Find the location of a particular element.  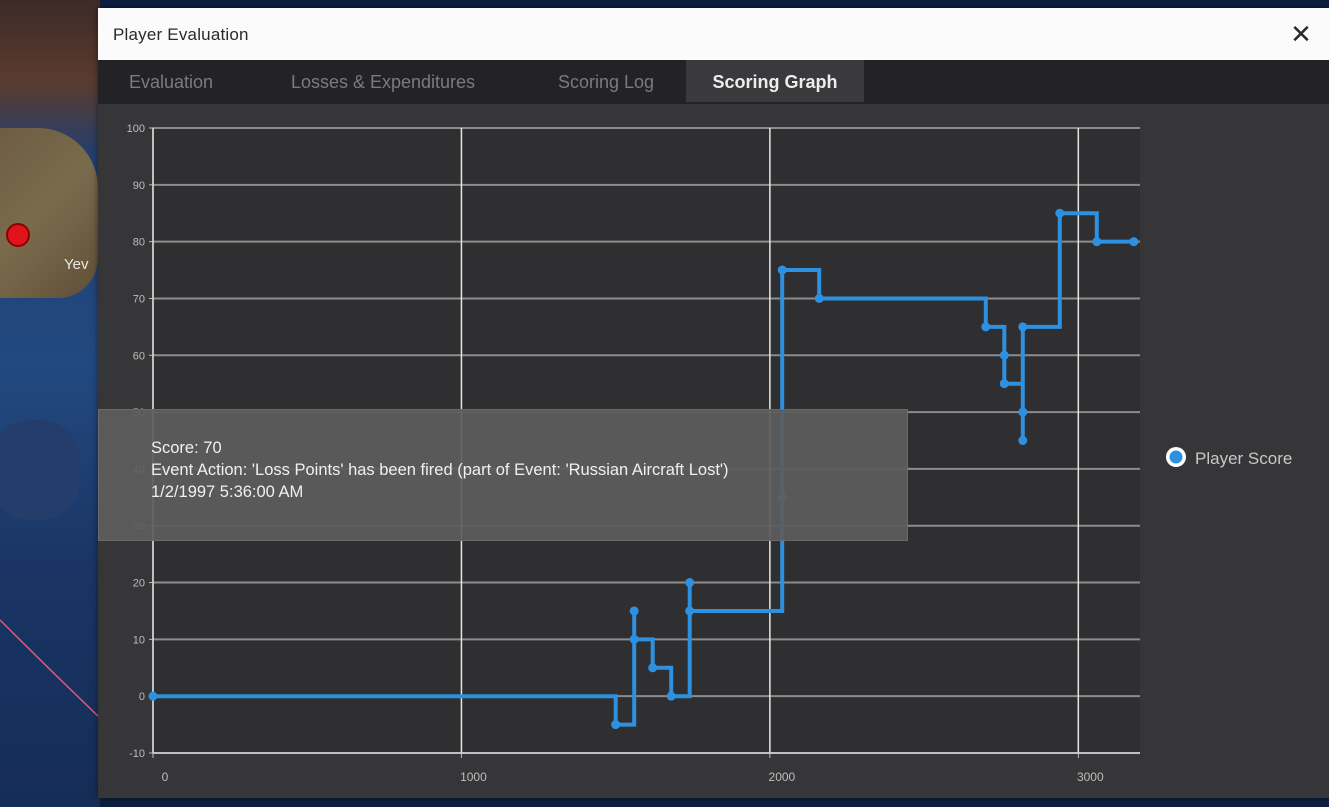

tab-scoring-log: Scoring Log is located at coordinates (606, 81).